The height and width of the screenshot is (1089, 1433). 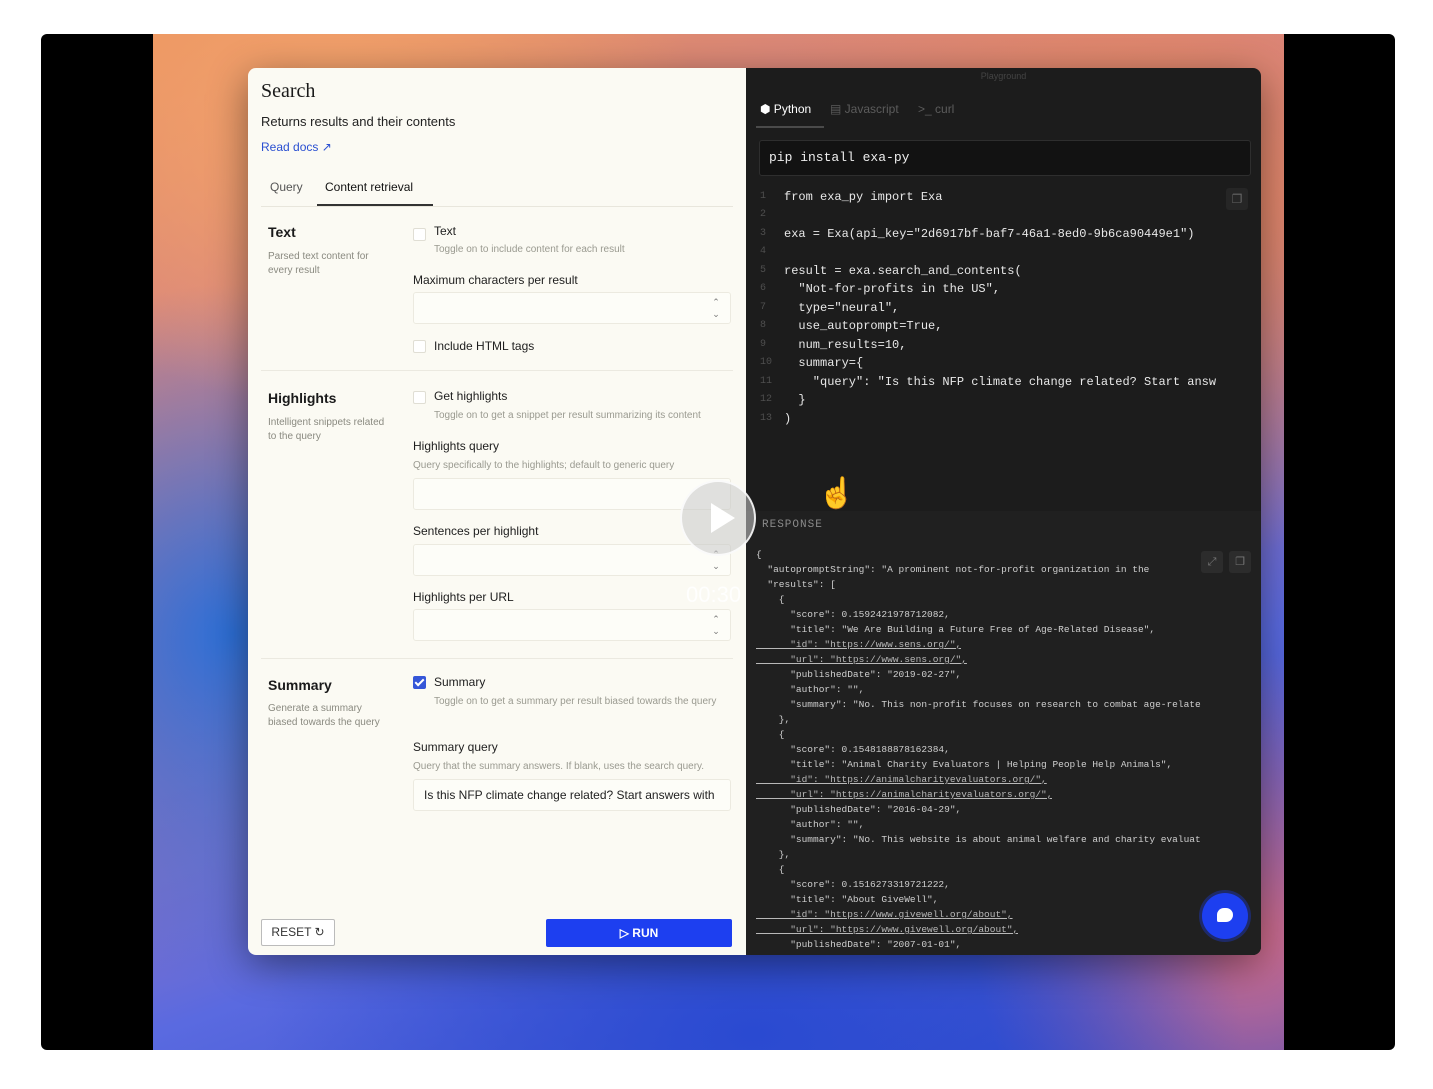 I want to click on html-tags-checkbox, so click(x=419, y=346).